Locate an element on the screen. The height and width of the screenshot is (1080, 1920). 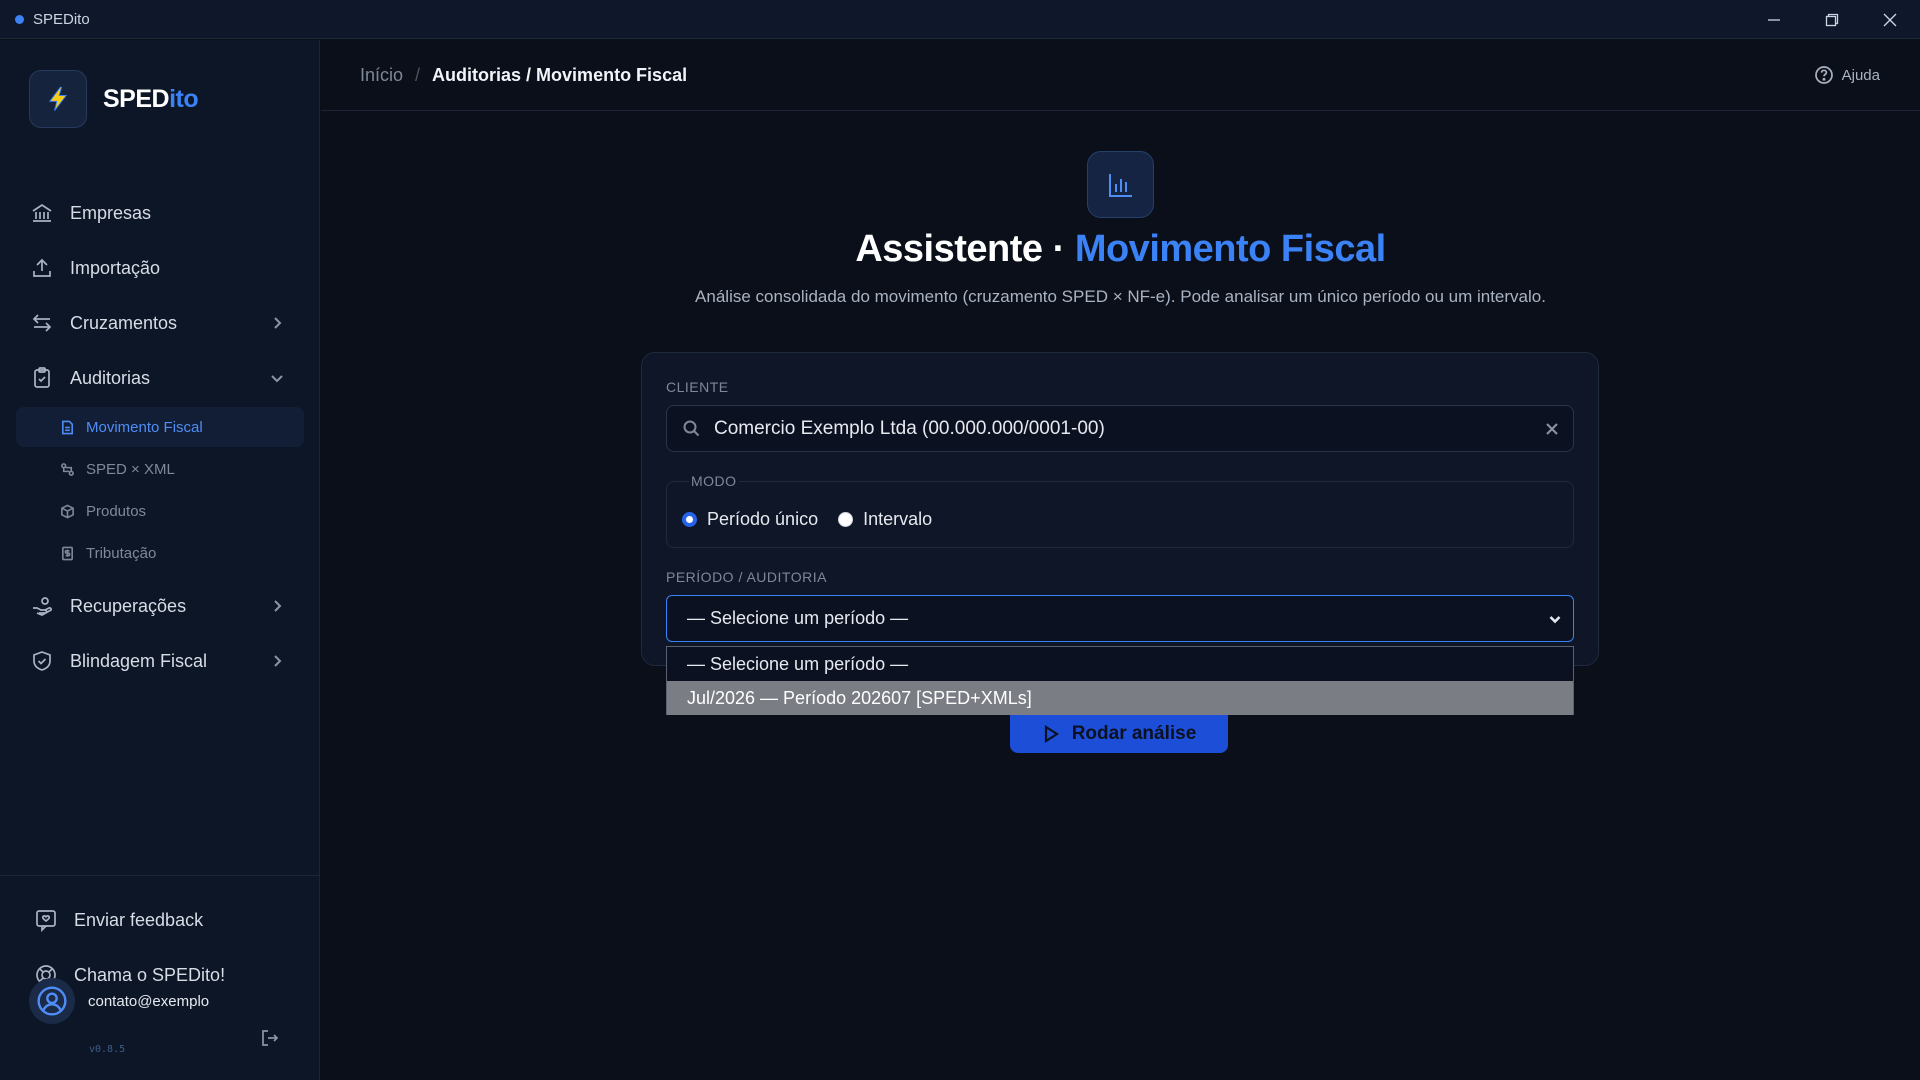
upload-icon is located at coordinates (42, 267).